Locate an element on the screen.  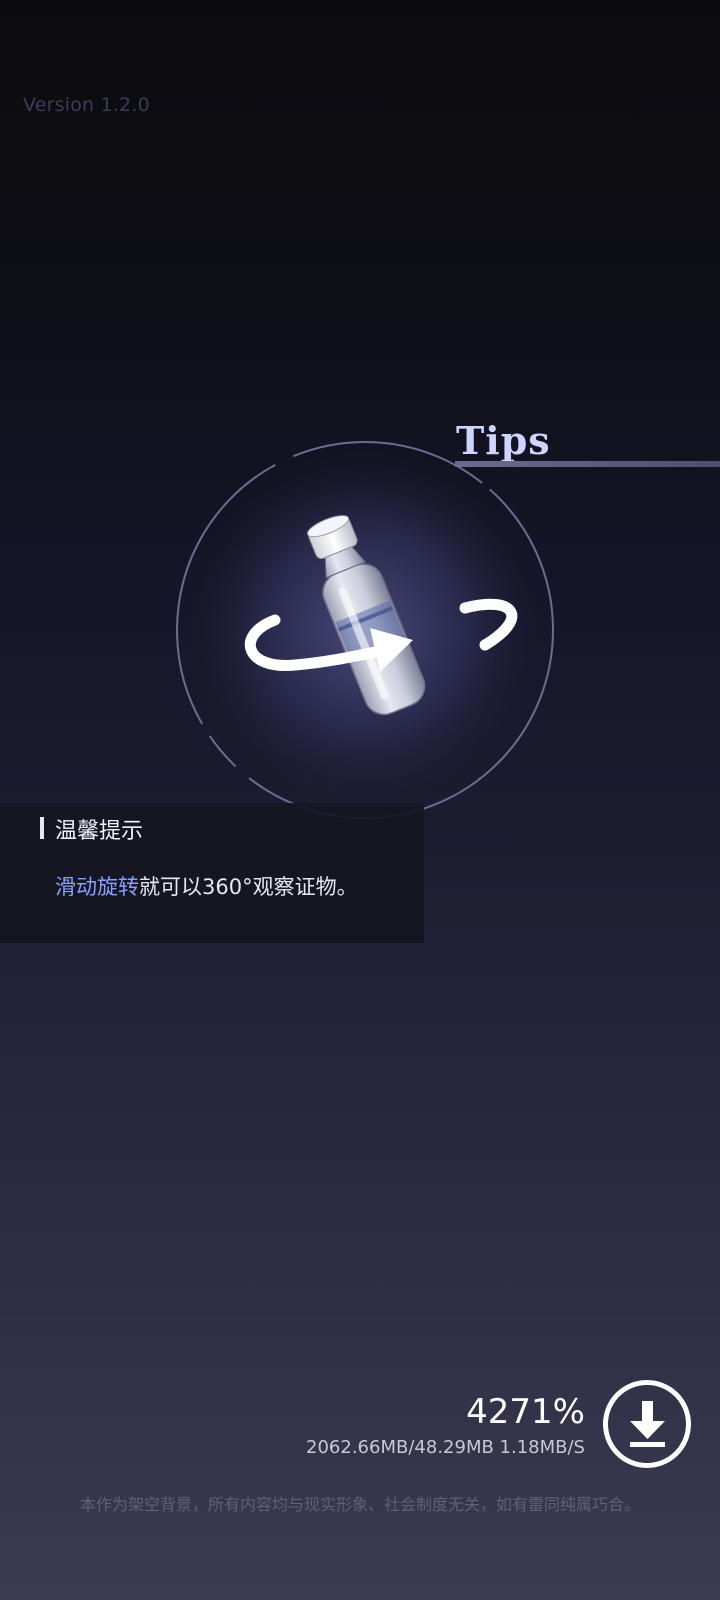
download-button is located at coordinates (647, 1424).